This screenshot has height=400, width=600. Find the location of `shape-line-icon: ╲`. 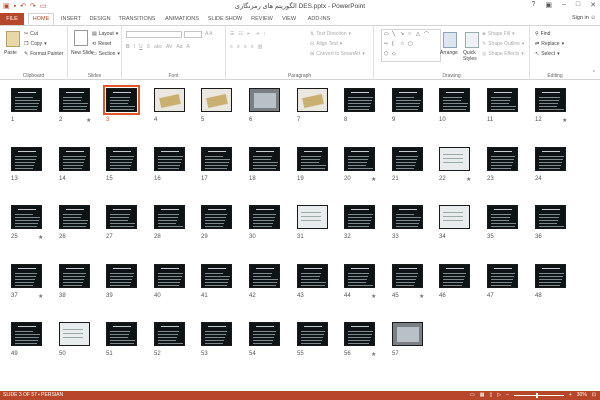

shape-line-icon: ╲ is located at coordinates (393, 34).